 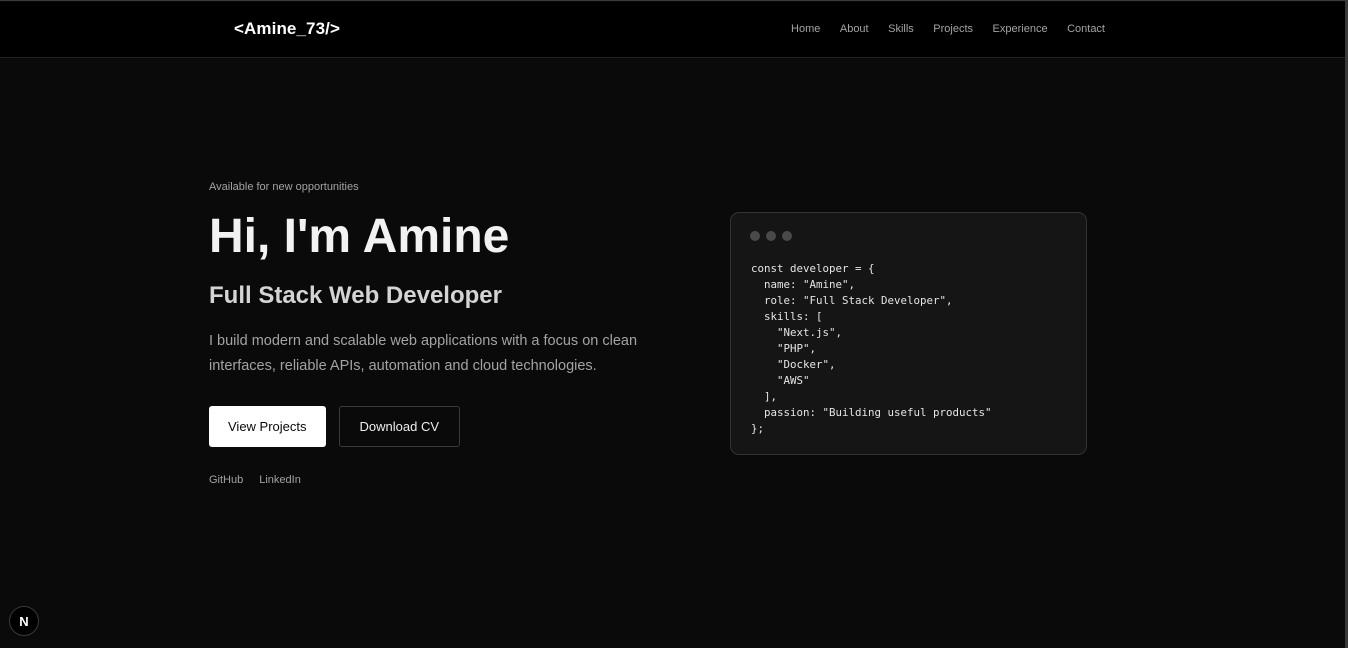 I want to click on hero-subtitle: Full Stack Web Developer, so click(x=355, y=295).